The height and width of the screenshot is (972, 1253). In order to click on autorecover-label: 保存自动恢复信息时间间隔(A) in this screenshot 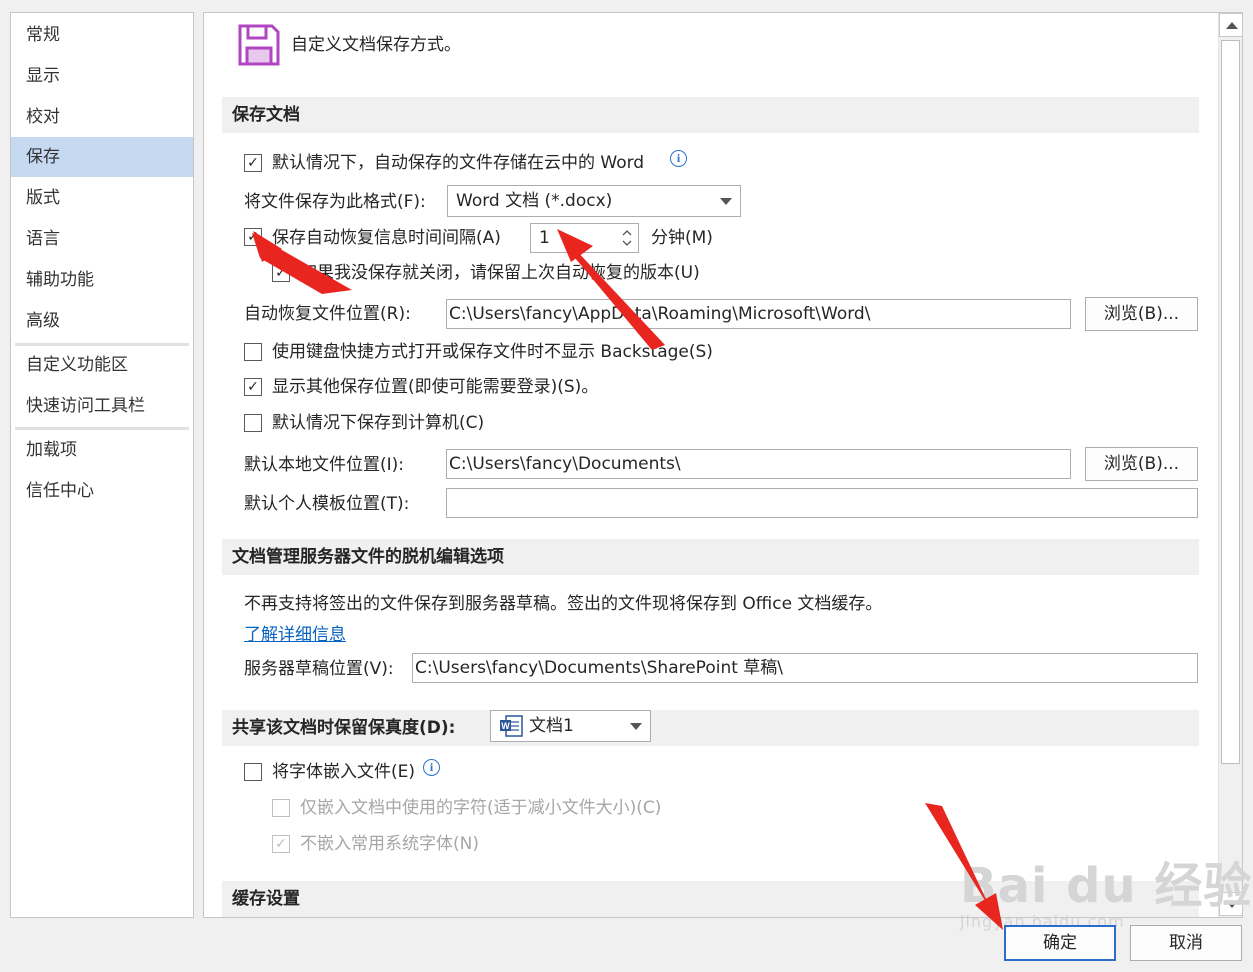, I will do `click(386, 238)`.